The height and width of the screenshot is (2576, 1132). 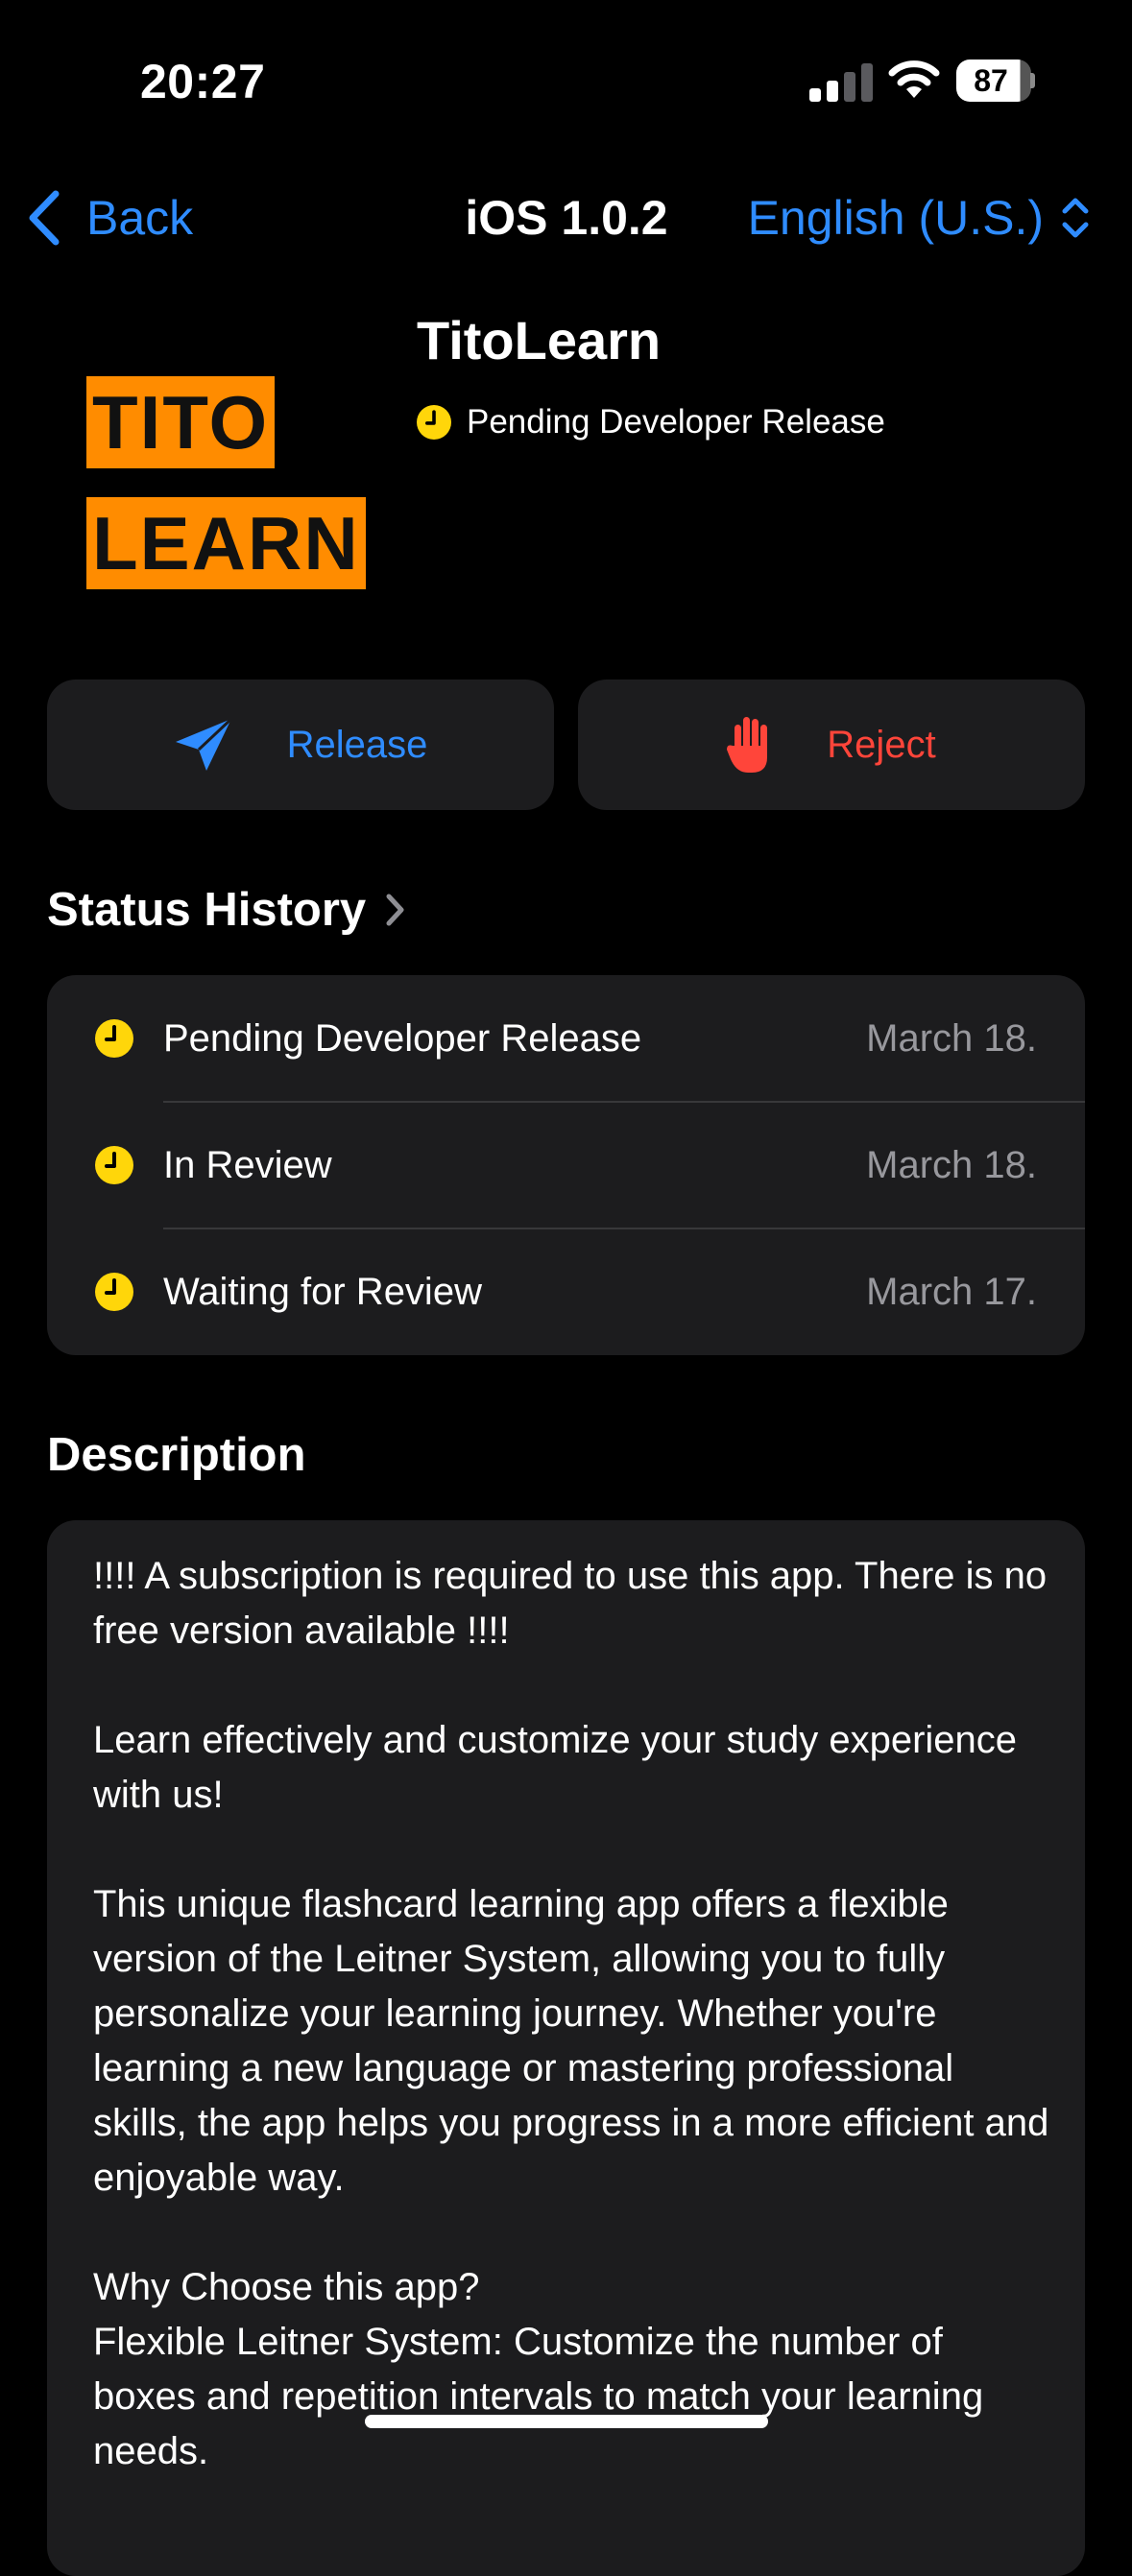 I want to click on paper-plane-icon, so click(x=203, y=744).